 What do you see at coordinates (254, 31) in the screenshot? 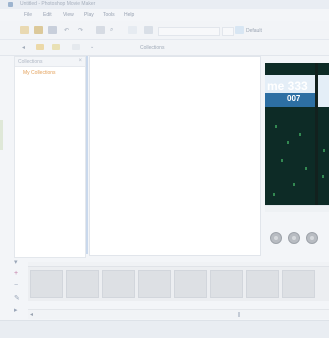
I see `zoom-label: Default` at bounding box center [254, 31].